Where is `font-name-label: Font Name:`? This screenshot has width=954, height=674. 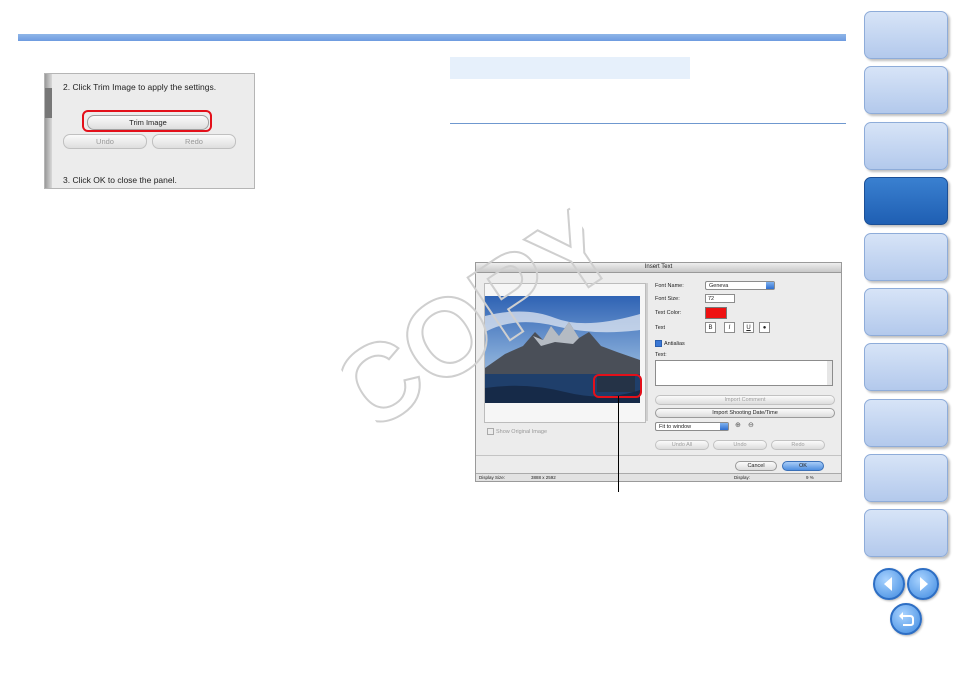
font-name-label: Font Name: is located at coordinates (669, 286).